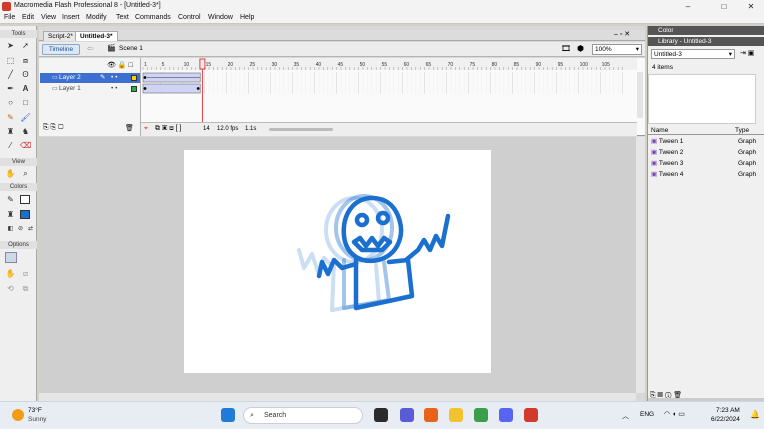  What do you see at coordinates (725, 419) in the screenshot?
I see `clock-date: 6/22/2024` at bounding box center [725, 419].